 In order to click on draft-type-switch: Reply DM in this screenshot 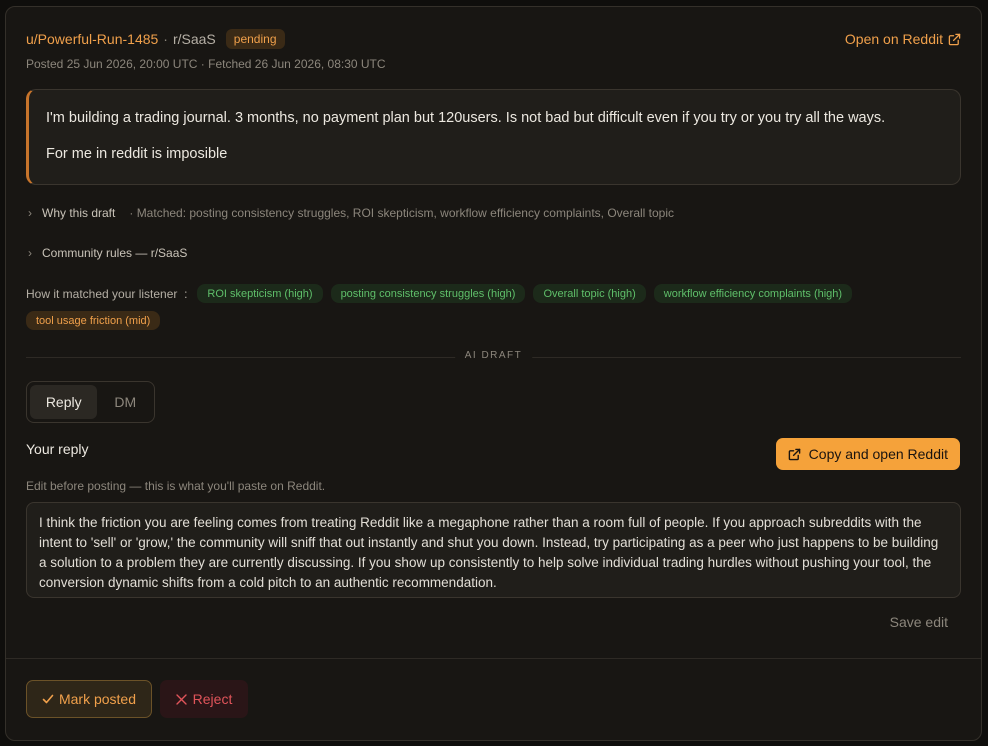, I will do `click(90, 402)`.